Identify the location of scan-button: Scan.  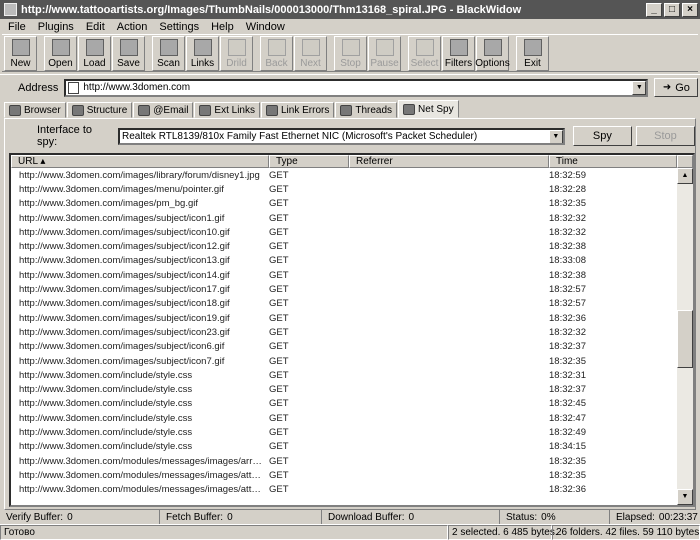
(168, 53).